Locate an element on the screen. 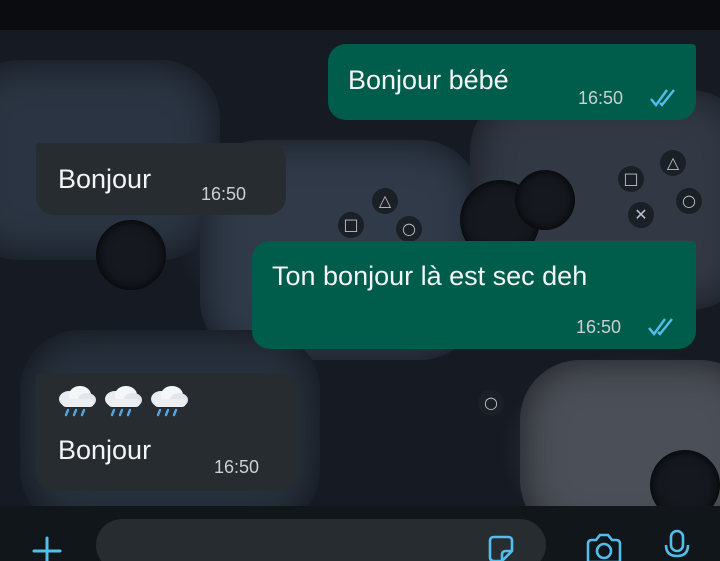 Image resolution: width=720 pixels, height=561 pixels. message-bubble-outgoing: Bonjour bébé 16:50 is located at coordinates (512, 82).